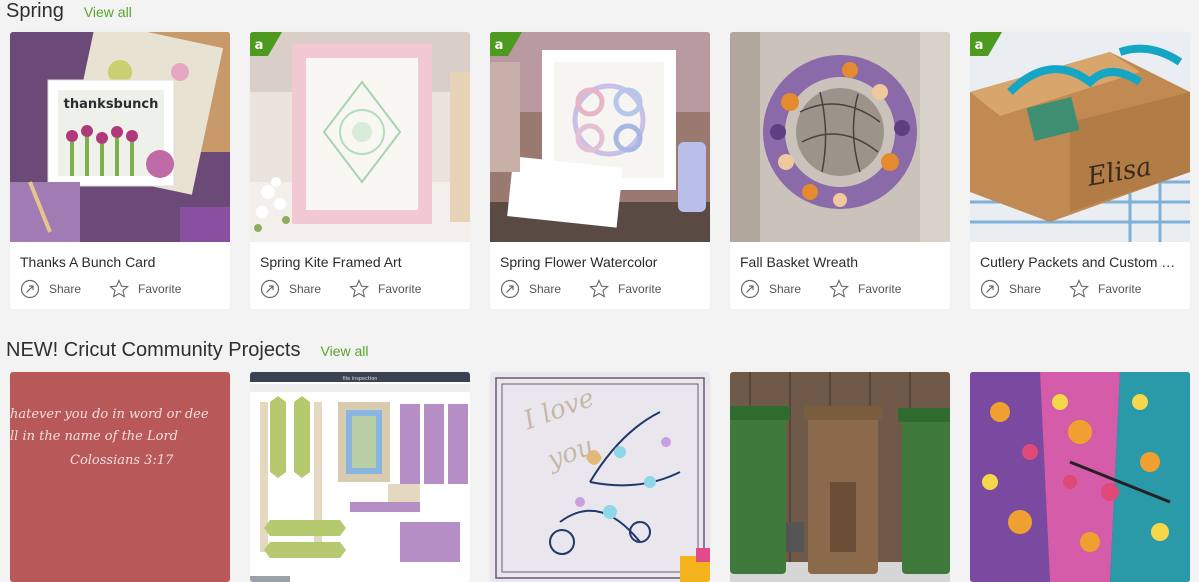 The width and height of the screenshot is (1199, 582). Describe the element at coordinates (120, 137) in the screenshot. I see `project-thumbnail: thanksbunch` at that location.